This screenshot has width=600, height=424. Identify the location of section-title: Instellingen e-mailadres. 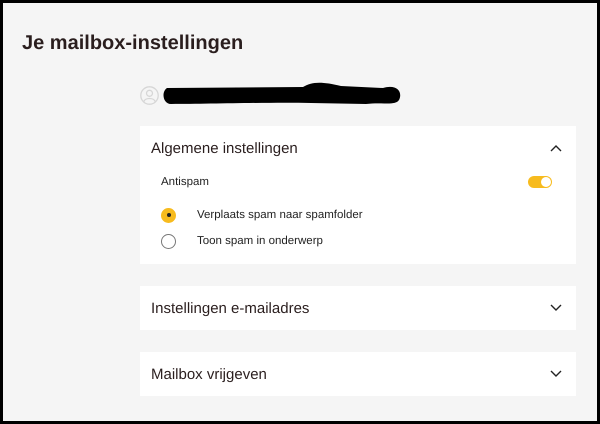
(230, 308).